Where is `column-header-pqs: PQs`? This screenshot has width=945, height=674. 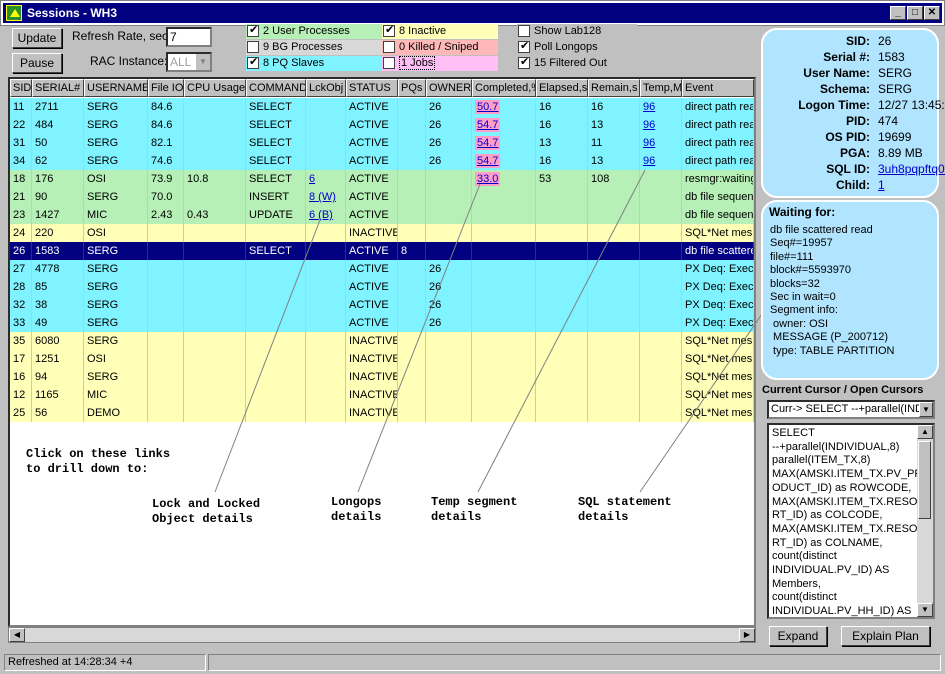
column-header-pqs: PQs is located at coordinates (412, 88).